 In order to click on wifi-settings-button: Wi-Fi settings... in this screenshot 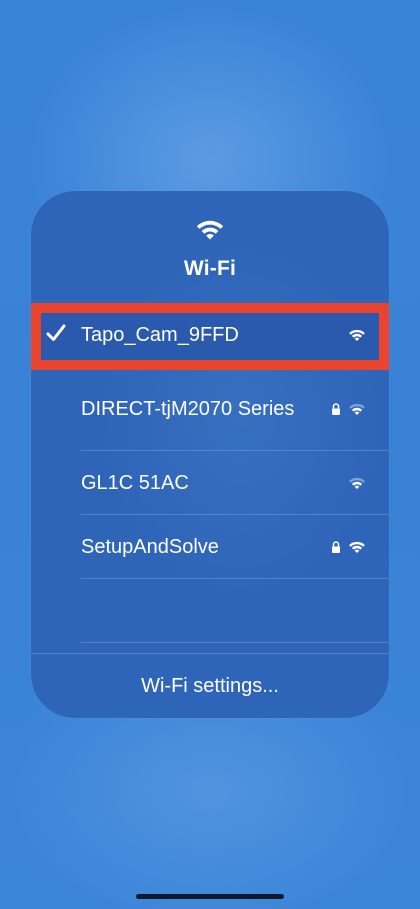, I will do `click(210, 685)`.